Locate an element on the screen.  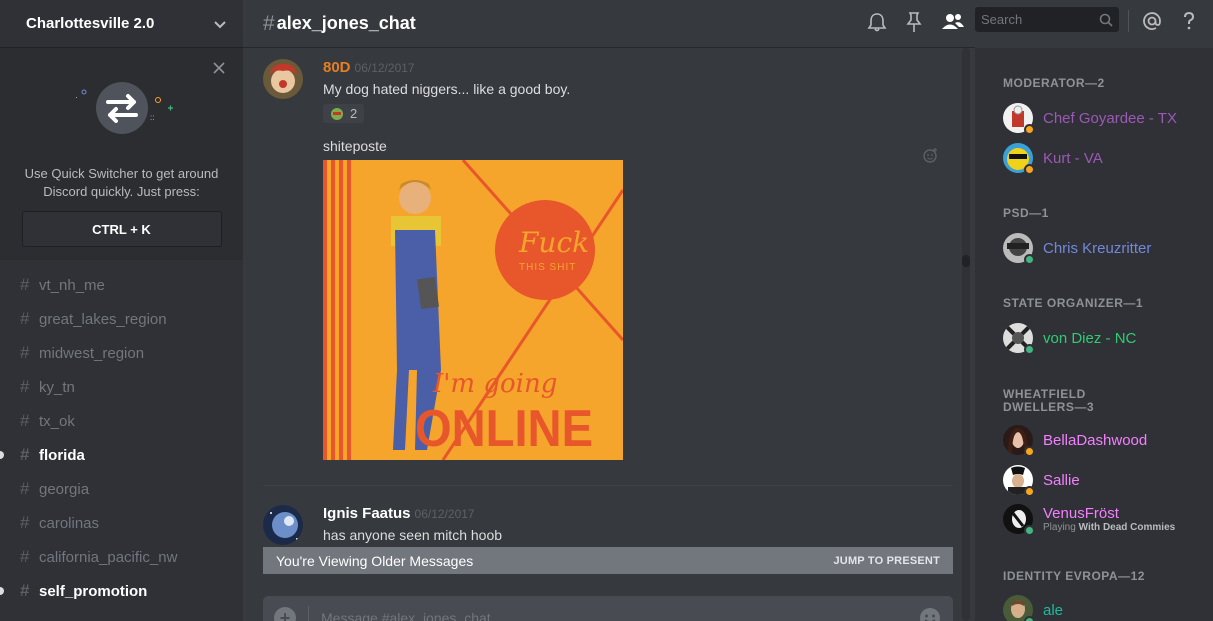
role-header: IDENTITY EVROPA—12 is located at coordinates (1074, 576).